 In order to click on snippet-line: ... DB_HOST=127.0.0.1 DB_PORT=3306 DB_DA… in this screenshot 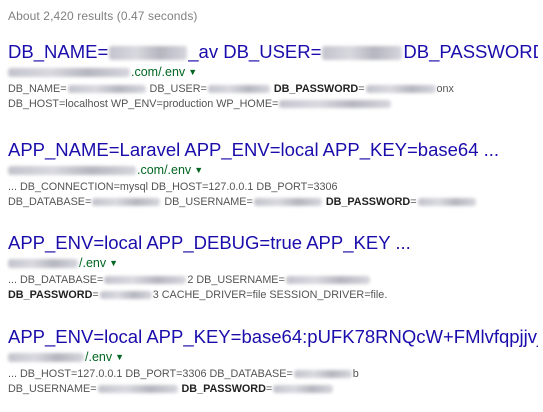, I will do `click(273, 374)`.